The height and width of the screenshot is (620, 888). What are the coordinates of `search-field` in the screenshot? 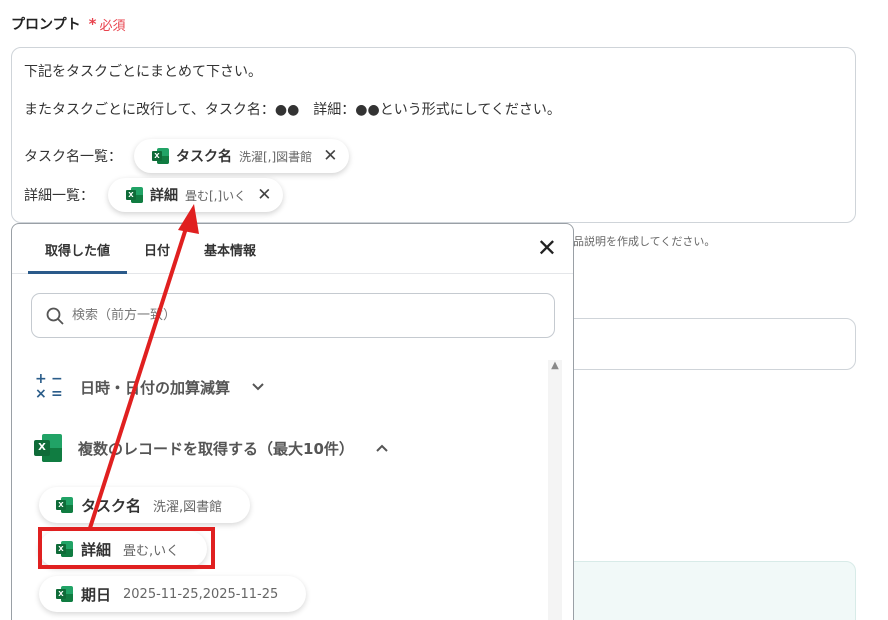 It's located at (293, 315).